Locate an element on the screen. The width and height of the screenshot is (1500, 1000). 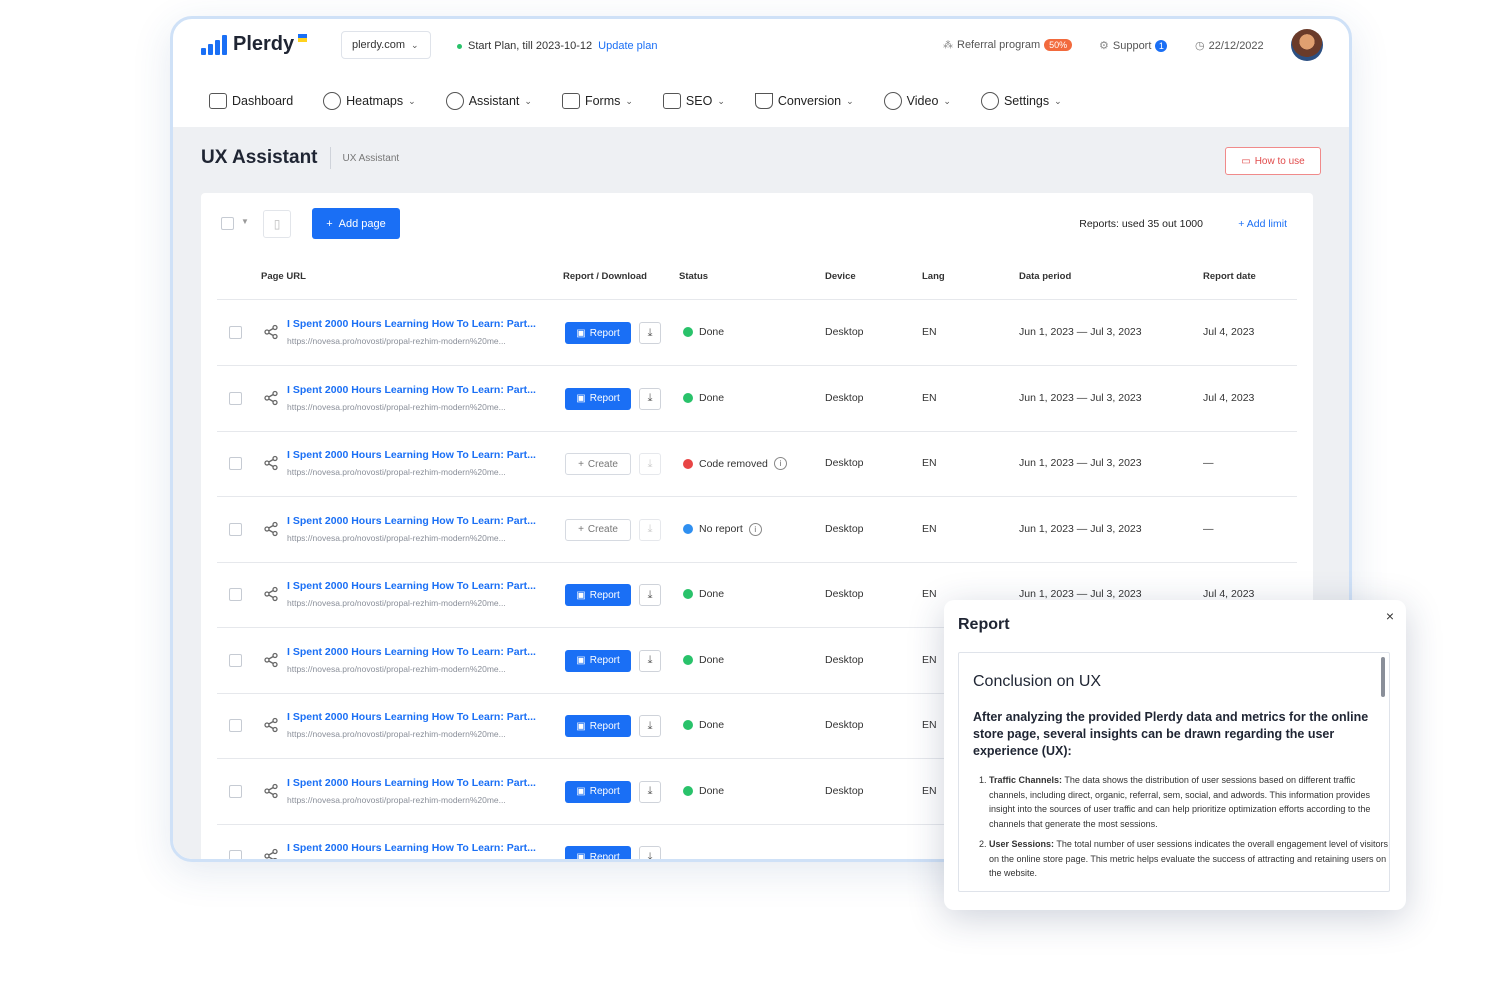
support-link: ⚙ Support 1 is located at coordinates (1133, 45).